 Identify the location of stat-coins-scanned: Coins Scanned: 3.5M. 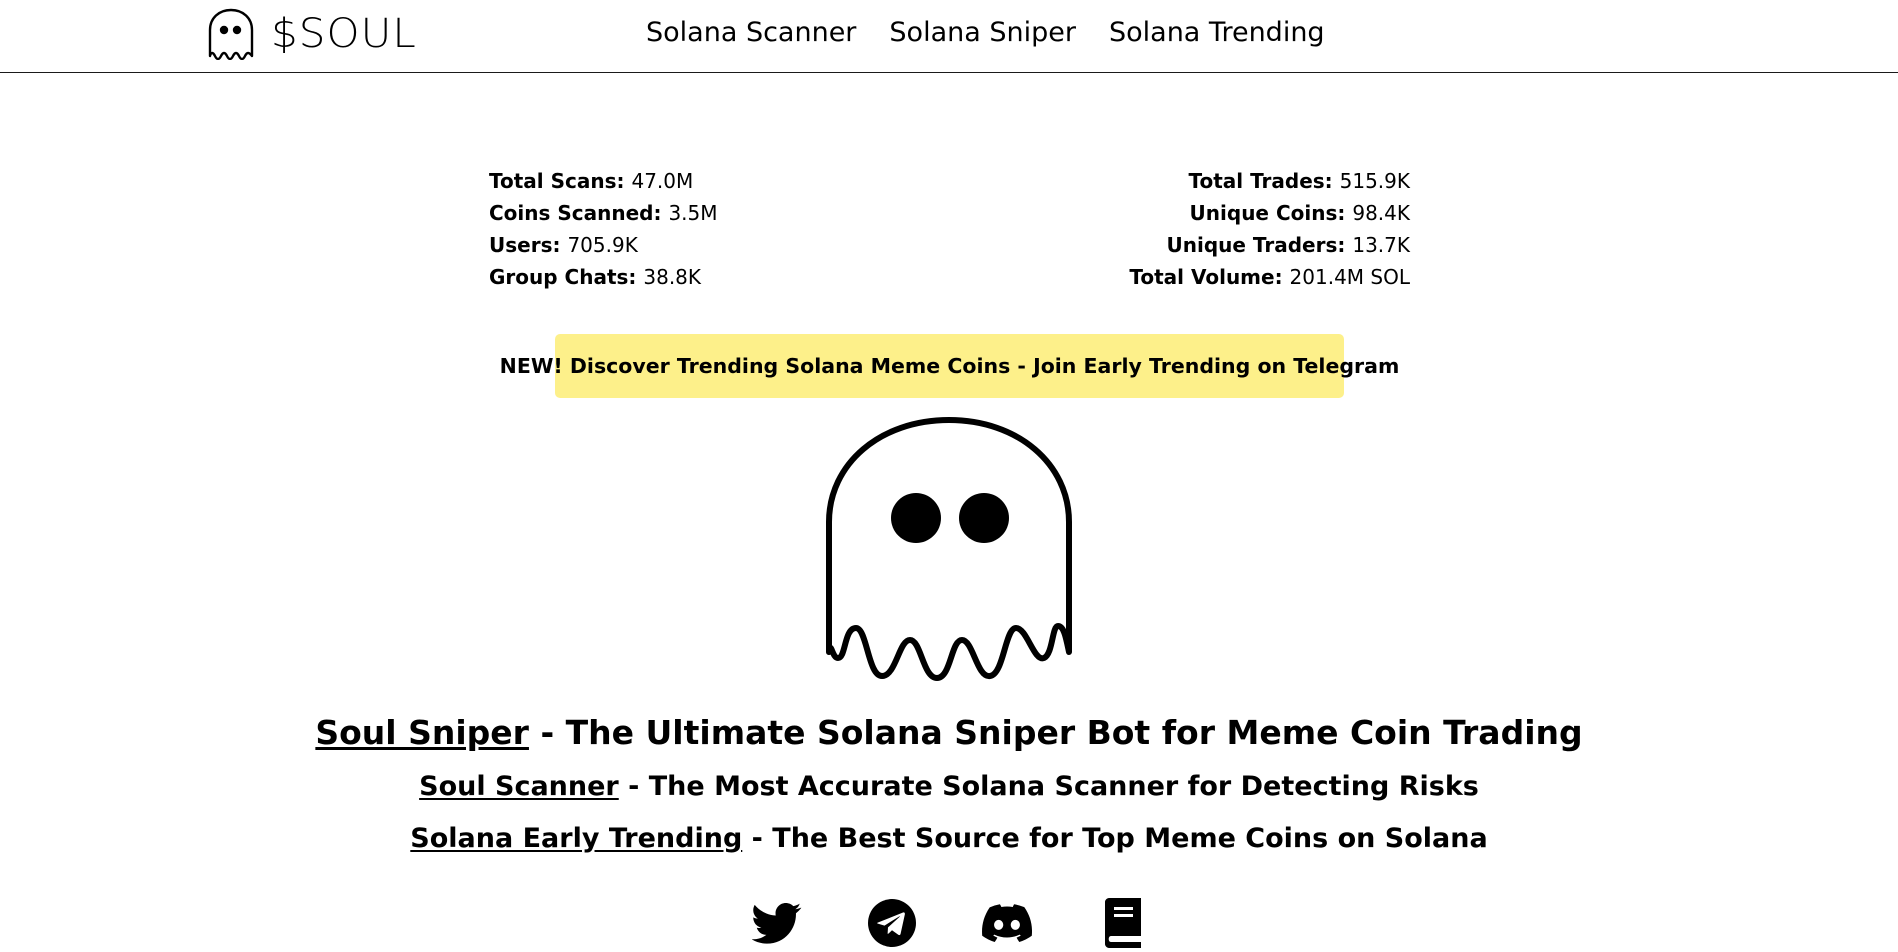
(603, 213).